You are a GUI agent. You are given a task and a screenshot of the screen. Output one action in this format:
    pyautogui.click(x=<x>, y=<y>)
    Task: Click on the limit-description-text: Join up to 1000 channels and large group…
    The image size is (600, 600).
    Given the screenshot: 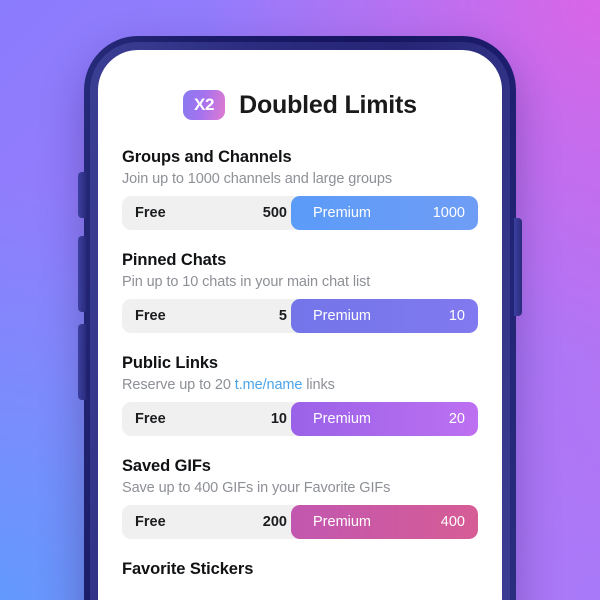 What is the action you would take?
    pyautogui.click(x=257, y=179)
    